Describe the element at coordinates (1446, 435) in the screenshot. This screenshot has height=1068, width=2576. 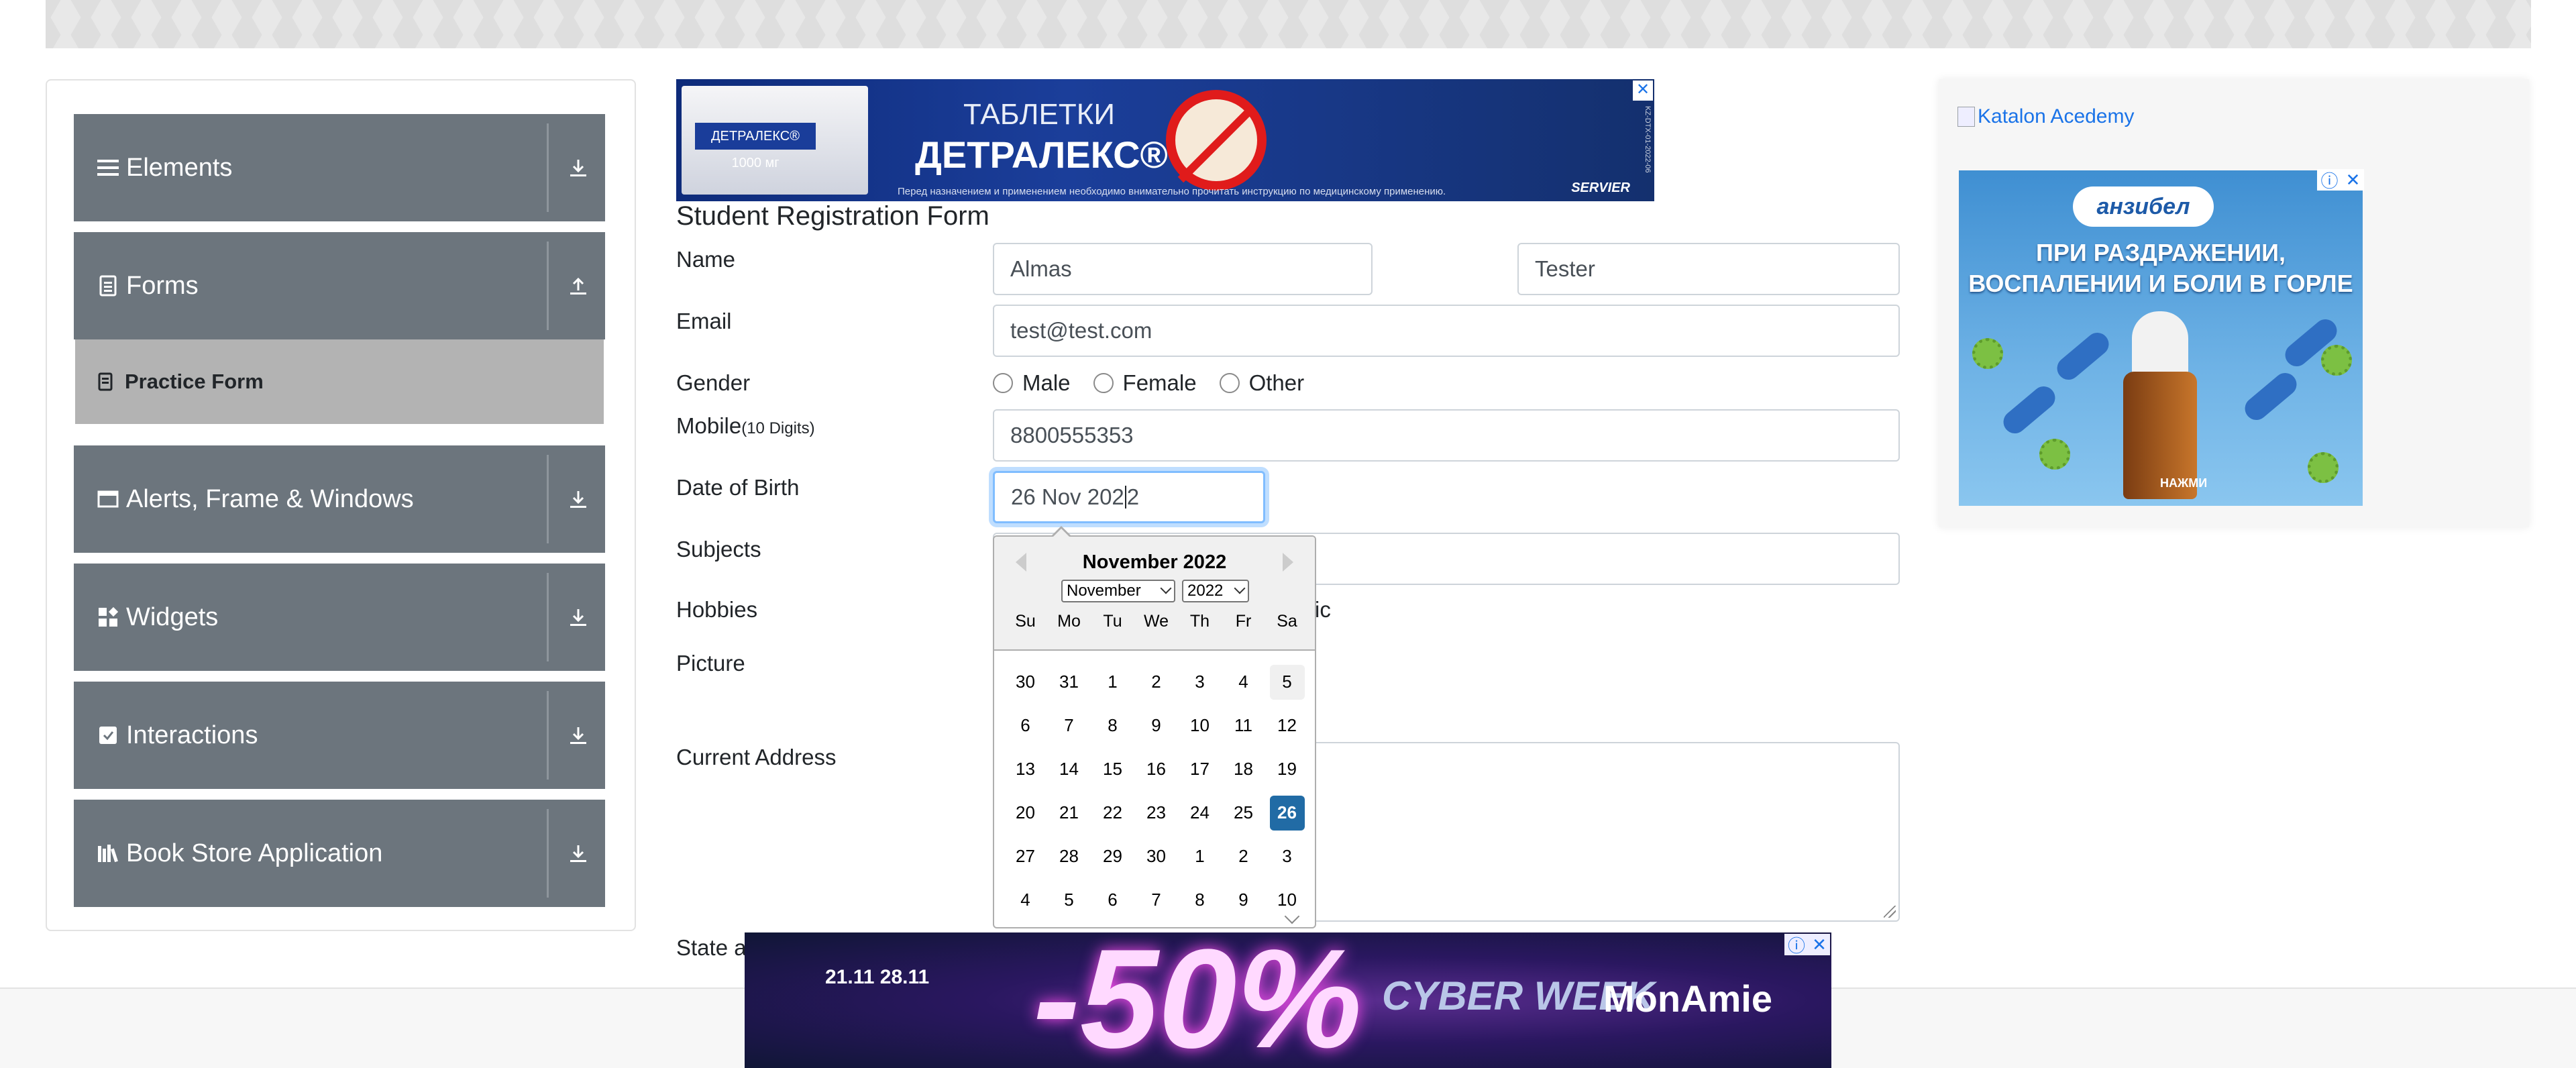
I see `mobile-input: 8800555353` at that location.